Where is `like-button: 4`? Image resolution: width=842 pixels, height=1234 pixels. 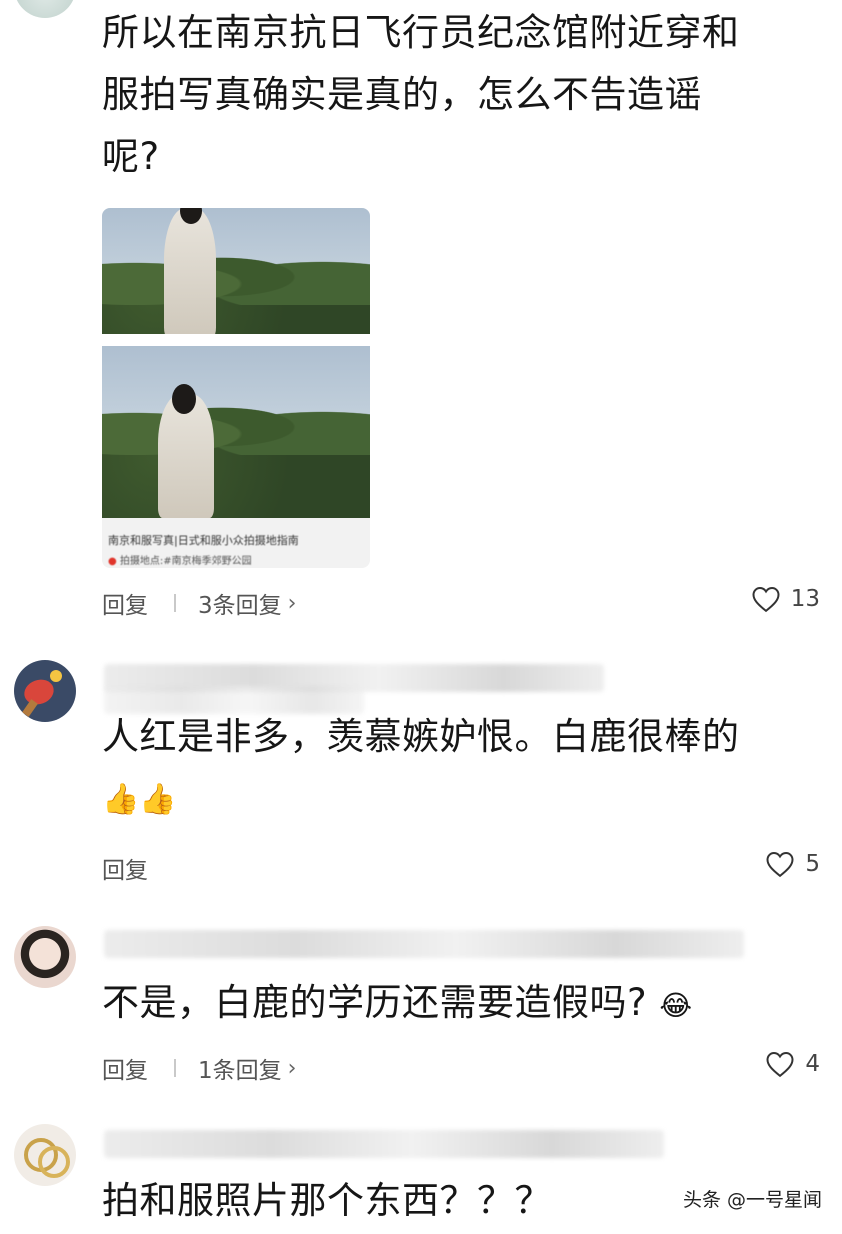
like-button: 4 is located at coordinates (792, 1064).